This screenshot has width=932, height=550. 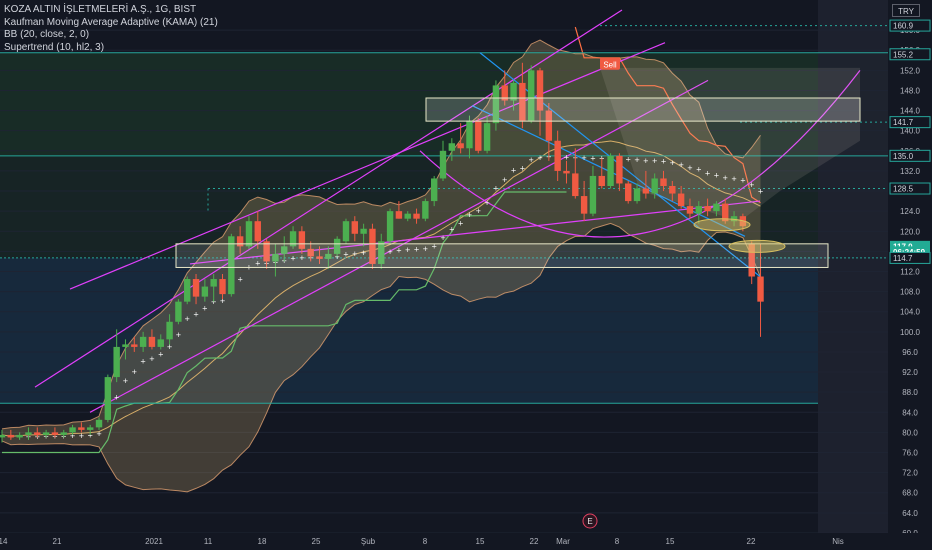 What do you see at coordinates (910, 312) in the screenshot?
I see `price-tick-label: 104.0` at bounding box center [910, 312].